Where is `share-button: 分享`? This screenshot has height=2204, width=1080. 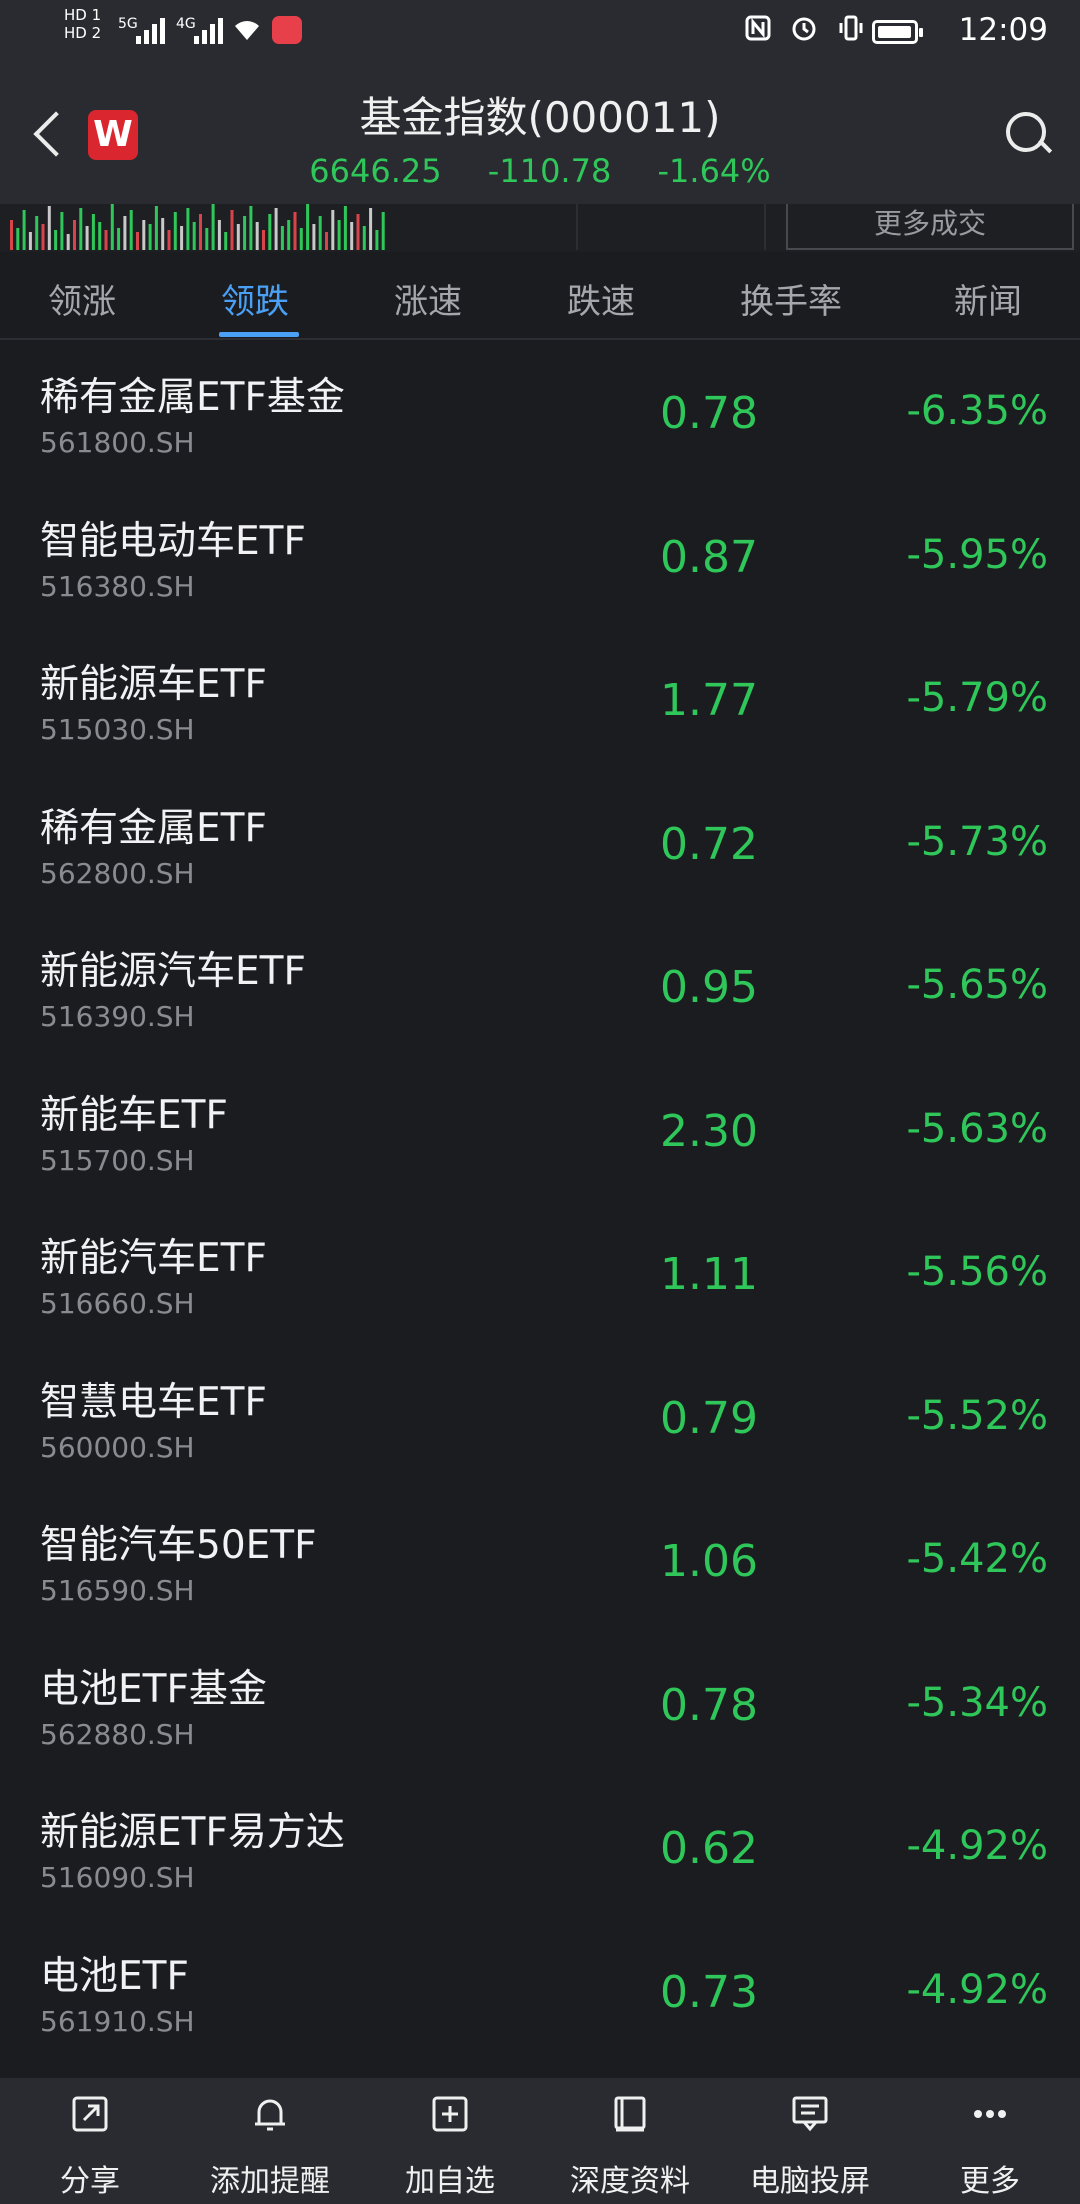
share-button: 分享 is located at coordinates (90, 2141).